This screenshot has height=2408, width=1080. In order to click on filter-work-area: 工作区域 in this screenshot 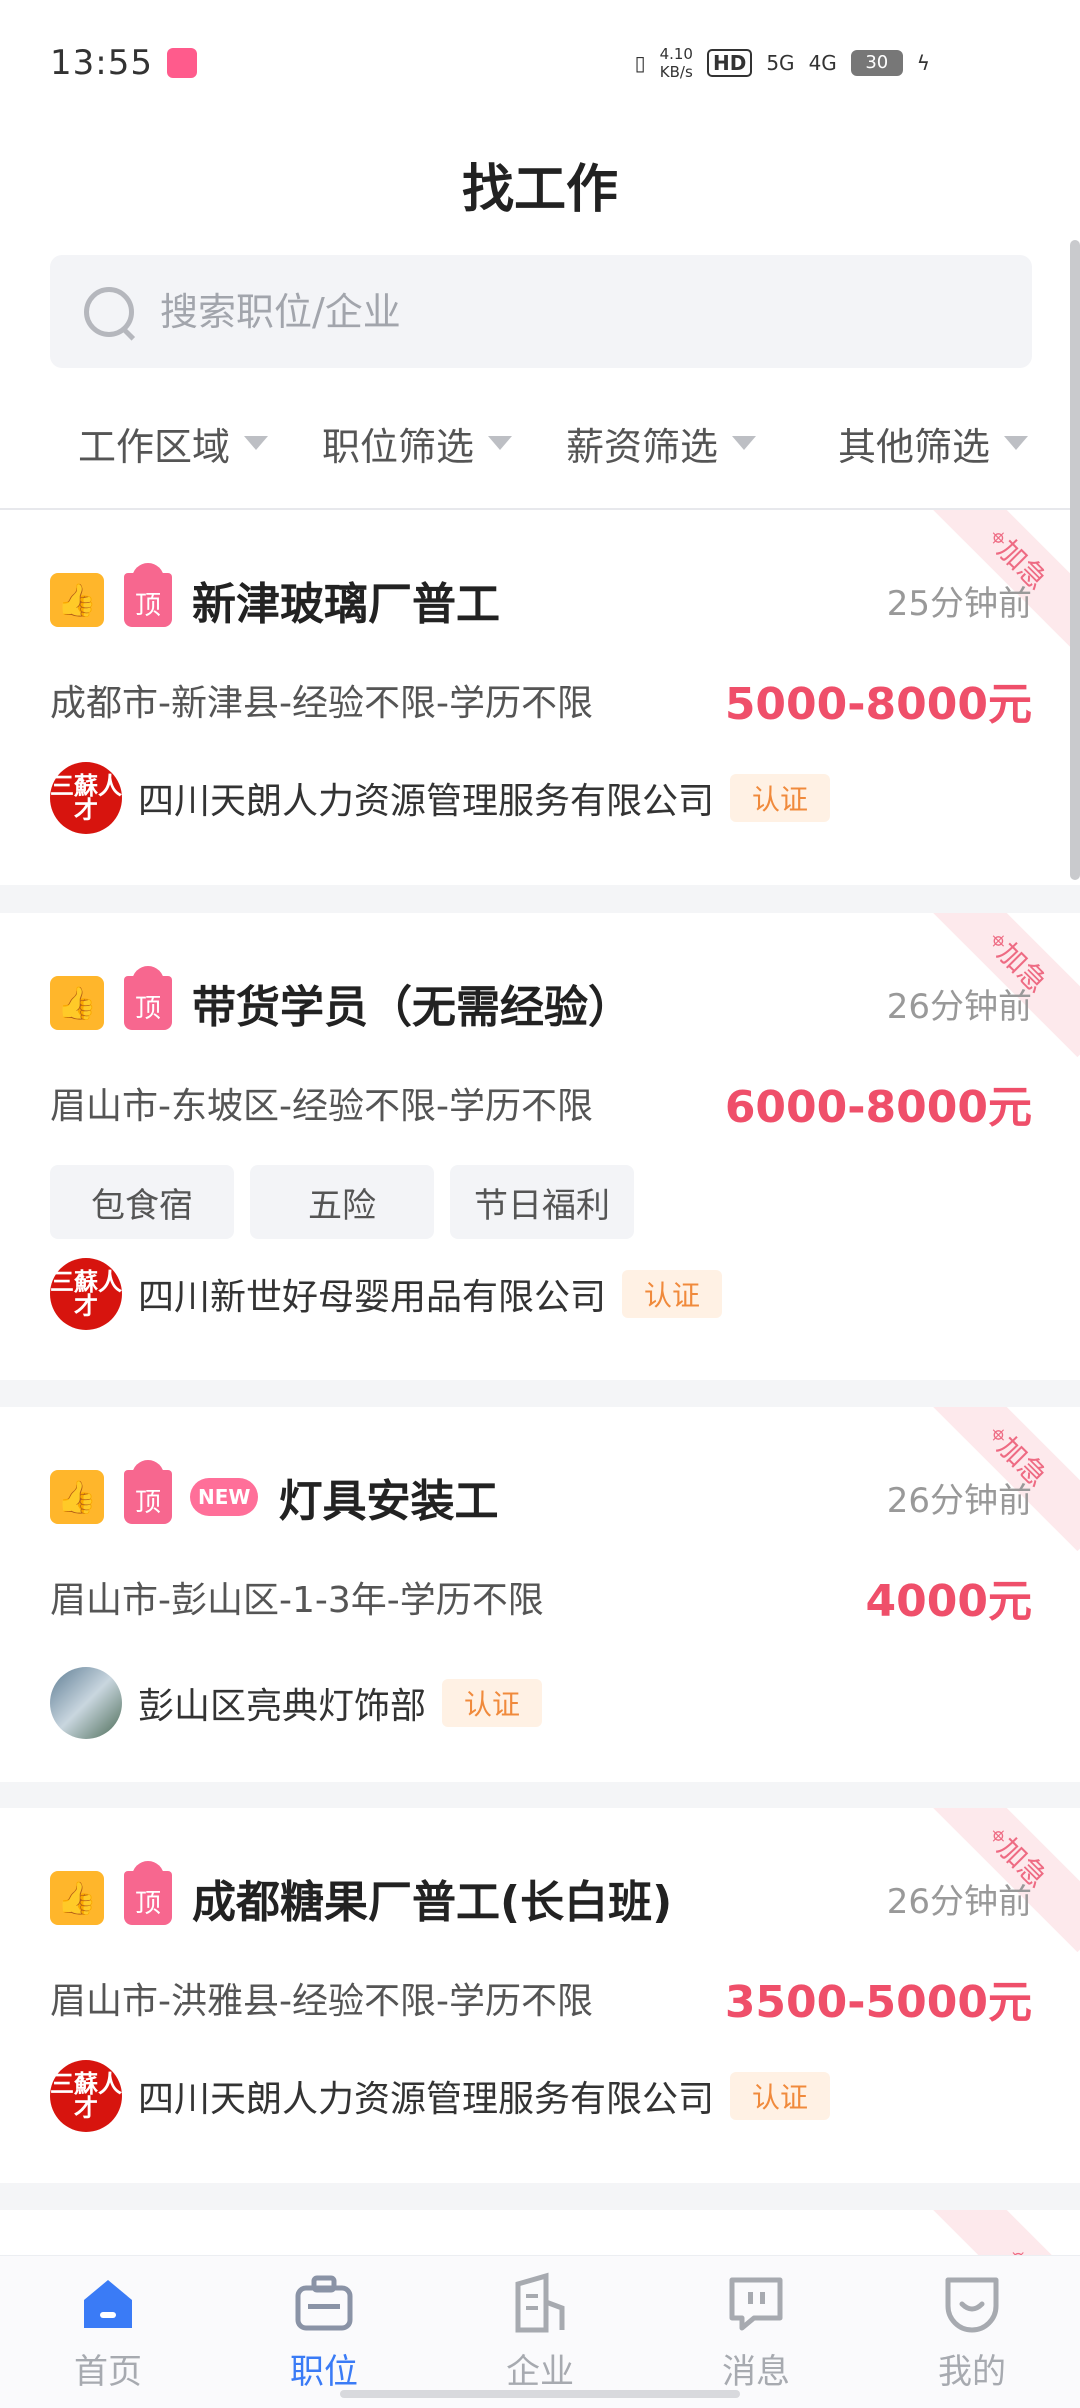, I will do `click(173, 443)`.